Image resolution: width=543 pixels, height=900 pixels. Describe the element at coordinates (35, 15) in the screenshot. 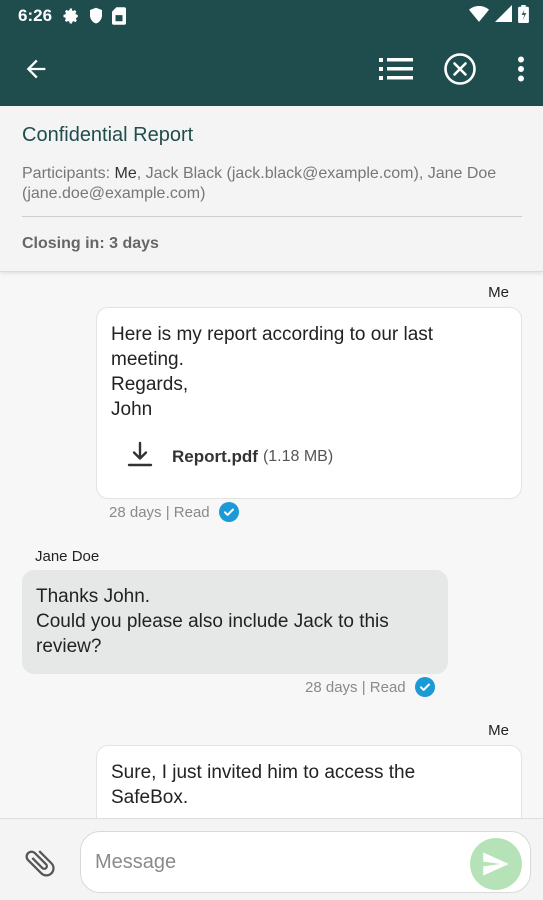

I see `status-time: 6:26` at that location.